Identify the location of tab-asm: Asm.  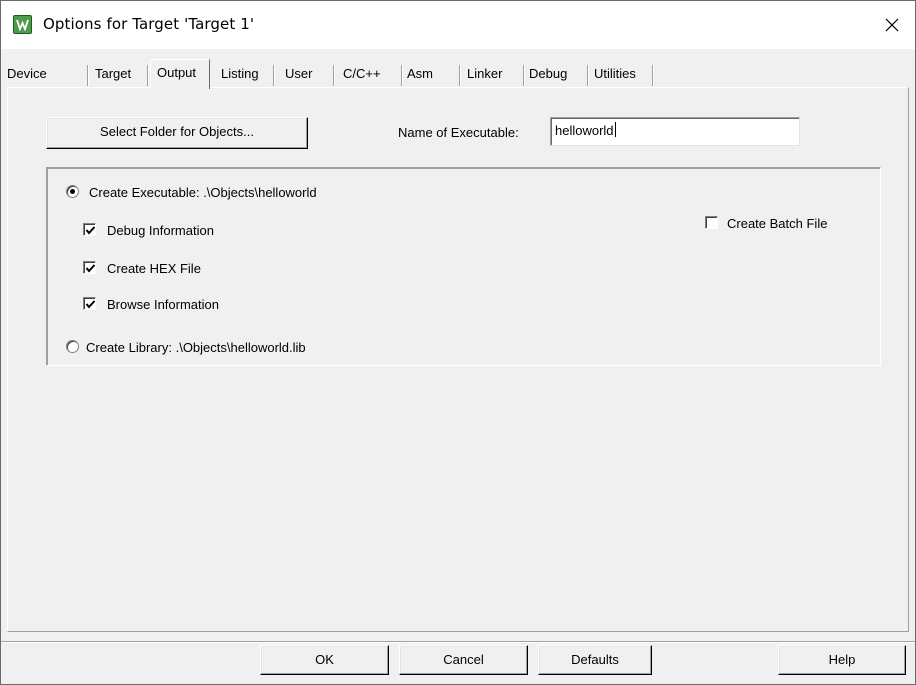
(434, 75).